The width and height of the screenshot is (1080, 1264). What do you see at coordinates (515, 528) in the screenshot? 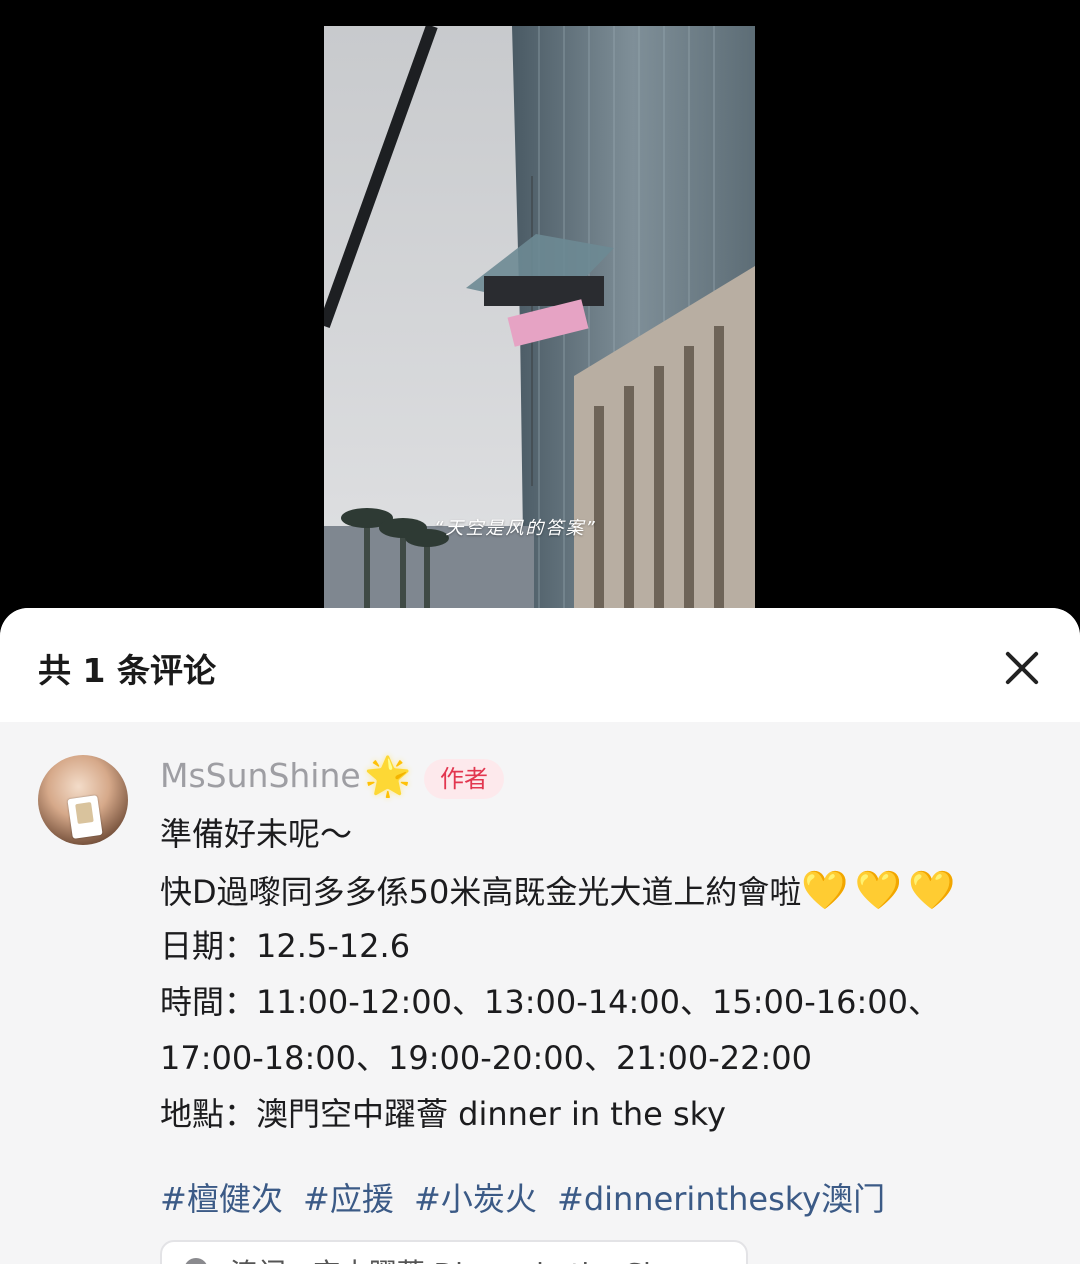
I see `video-caption: “天空是风的答案”` at bounding box center [515, 528].